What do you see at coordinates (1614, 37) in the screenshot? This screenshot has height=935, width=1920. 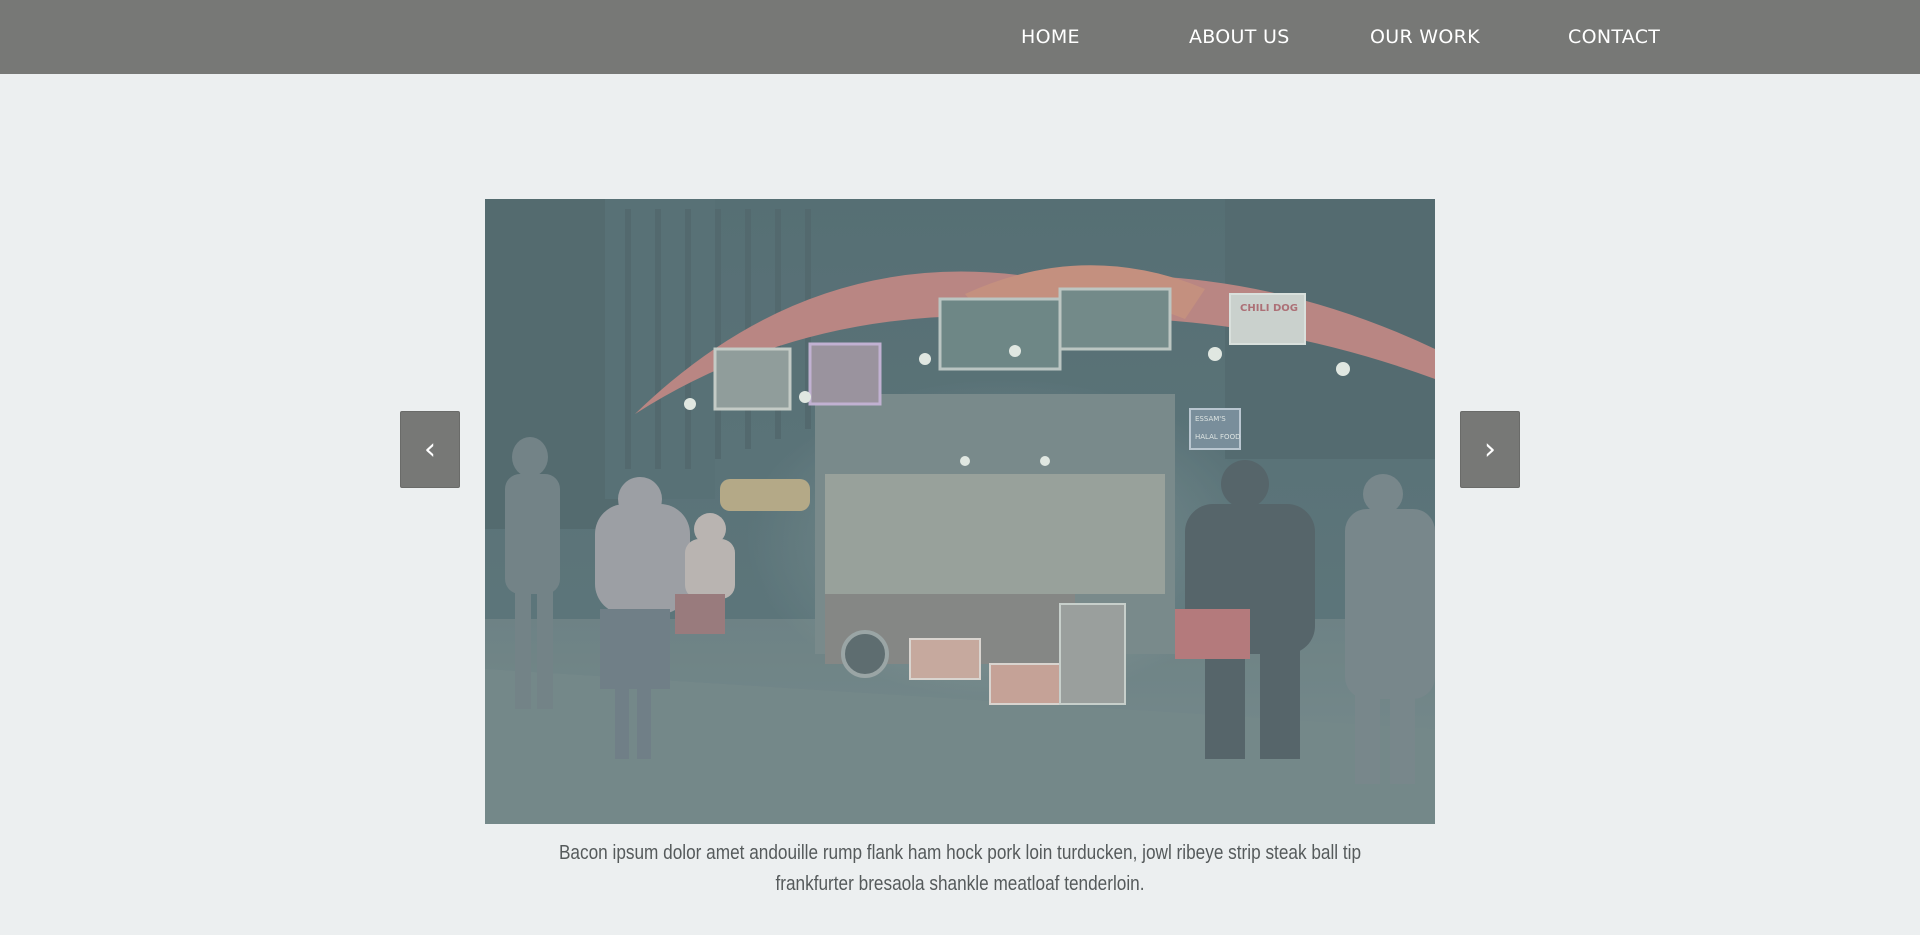 I see `nav-contact-link: CONTACT` at bounding box center [1614, 37].